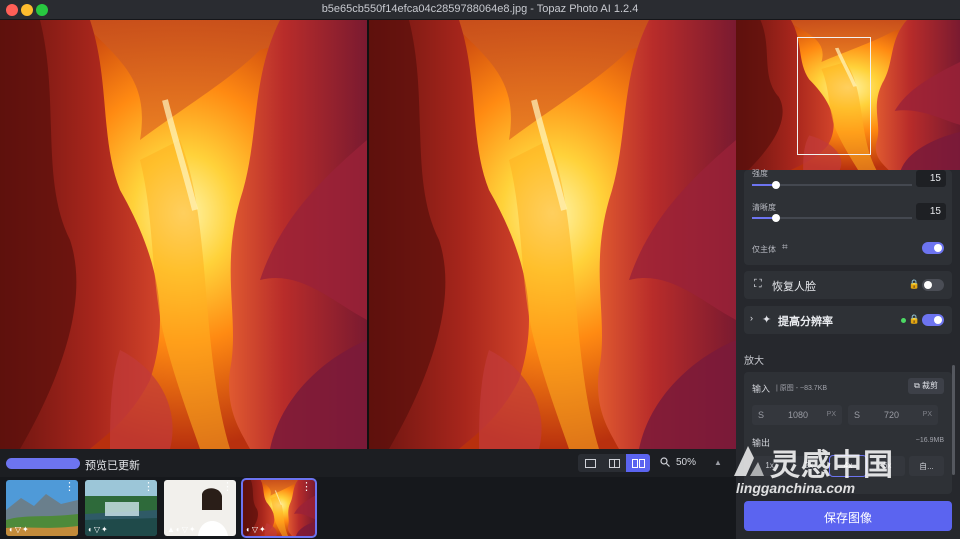  Describe the element at coordinates (834, 96) in the screenshot. I see `navigator-viewport-box` at that location.